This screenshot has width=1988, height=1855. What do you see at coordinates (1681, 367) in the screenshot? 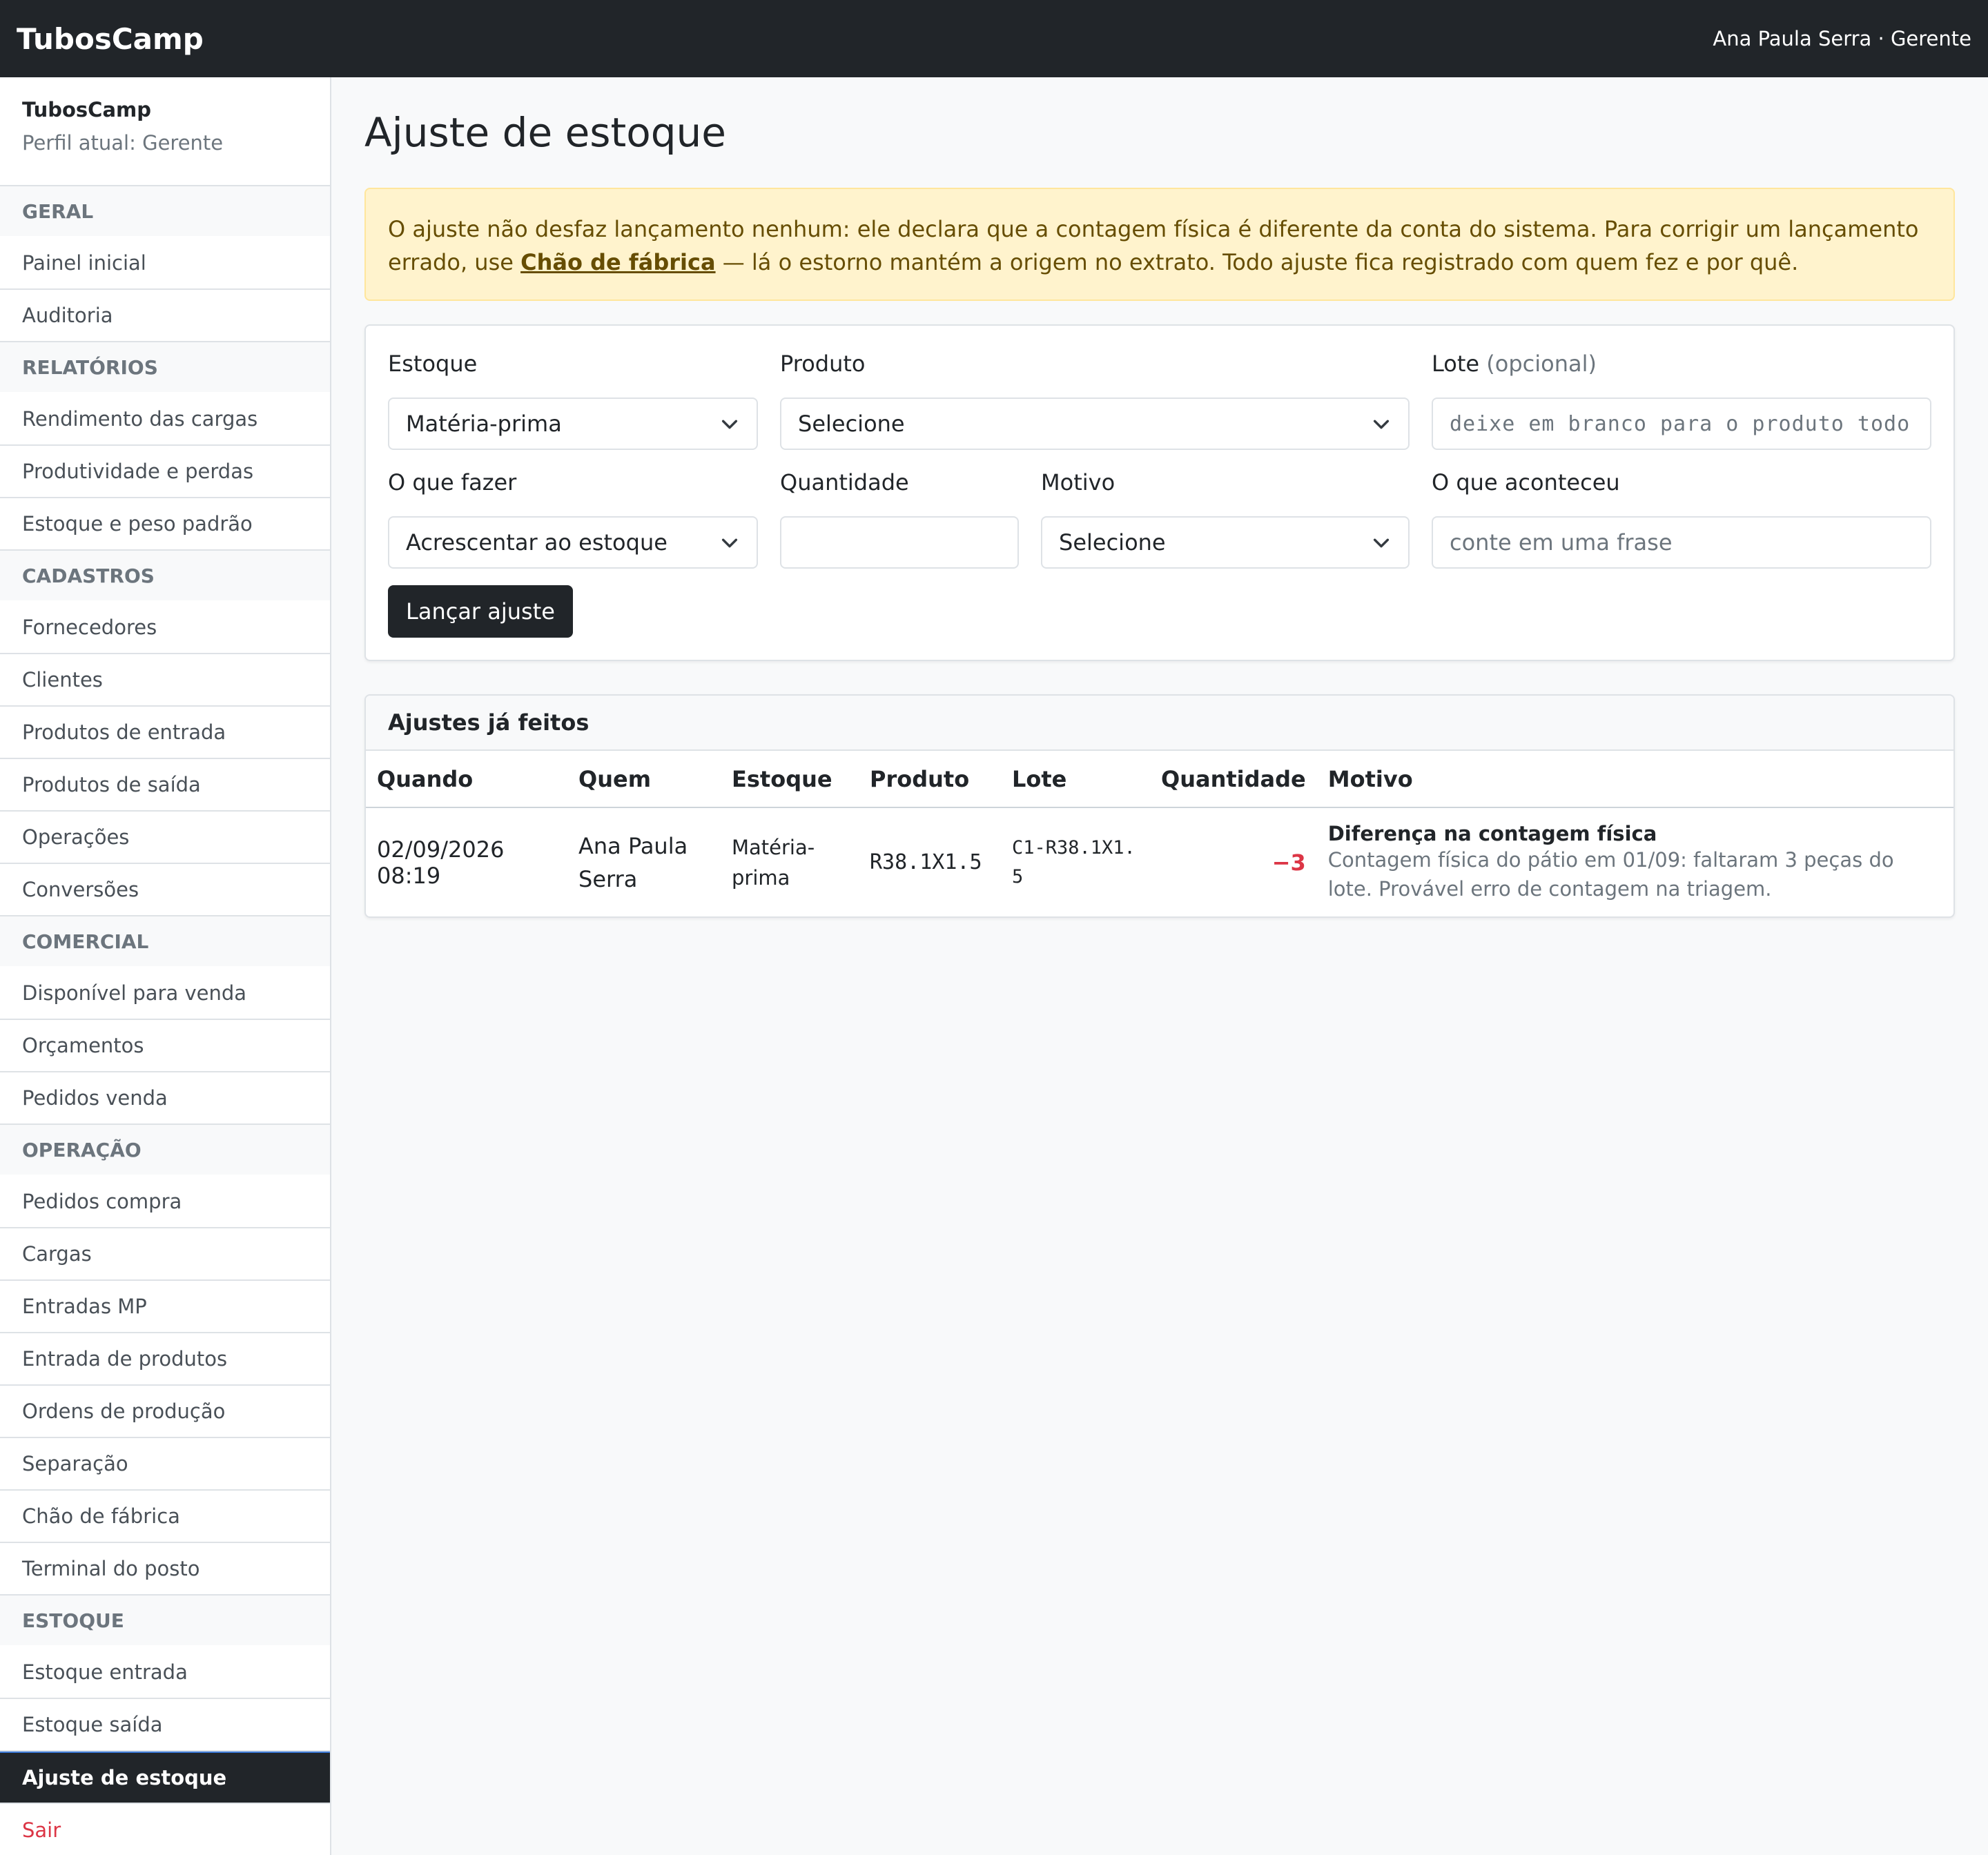
I see `lote-label: Lote (opcional)` at bounding box center [1681, 367].